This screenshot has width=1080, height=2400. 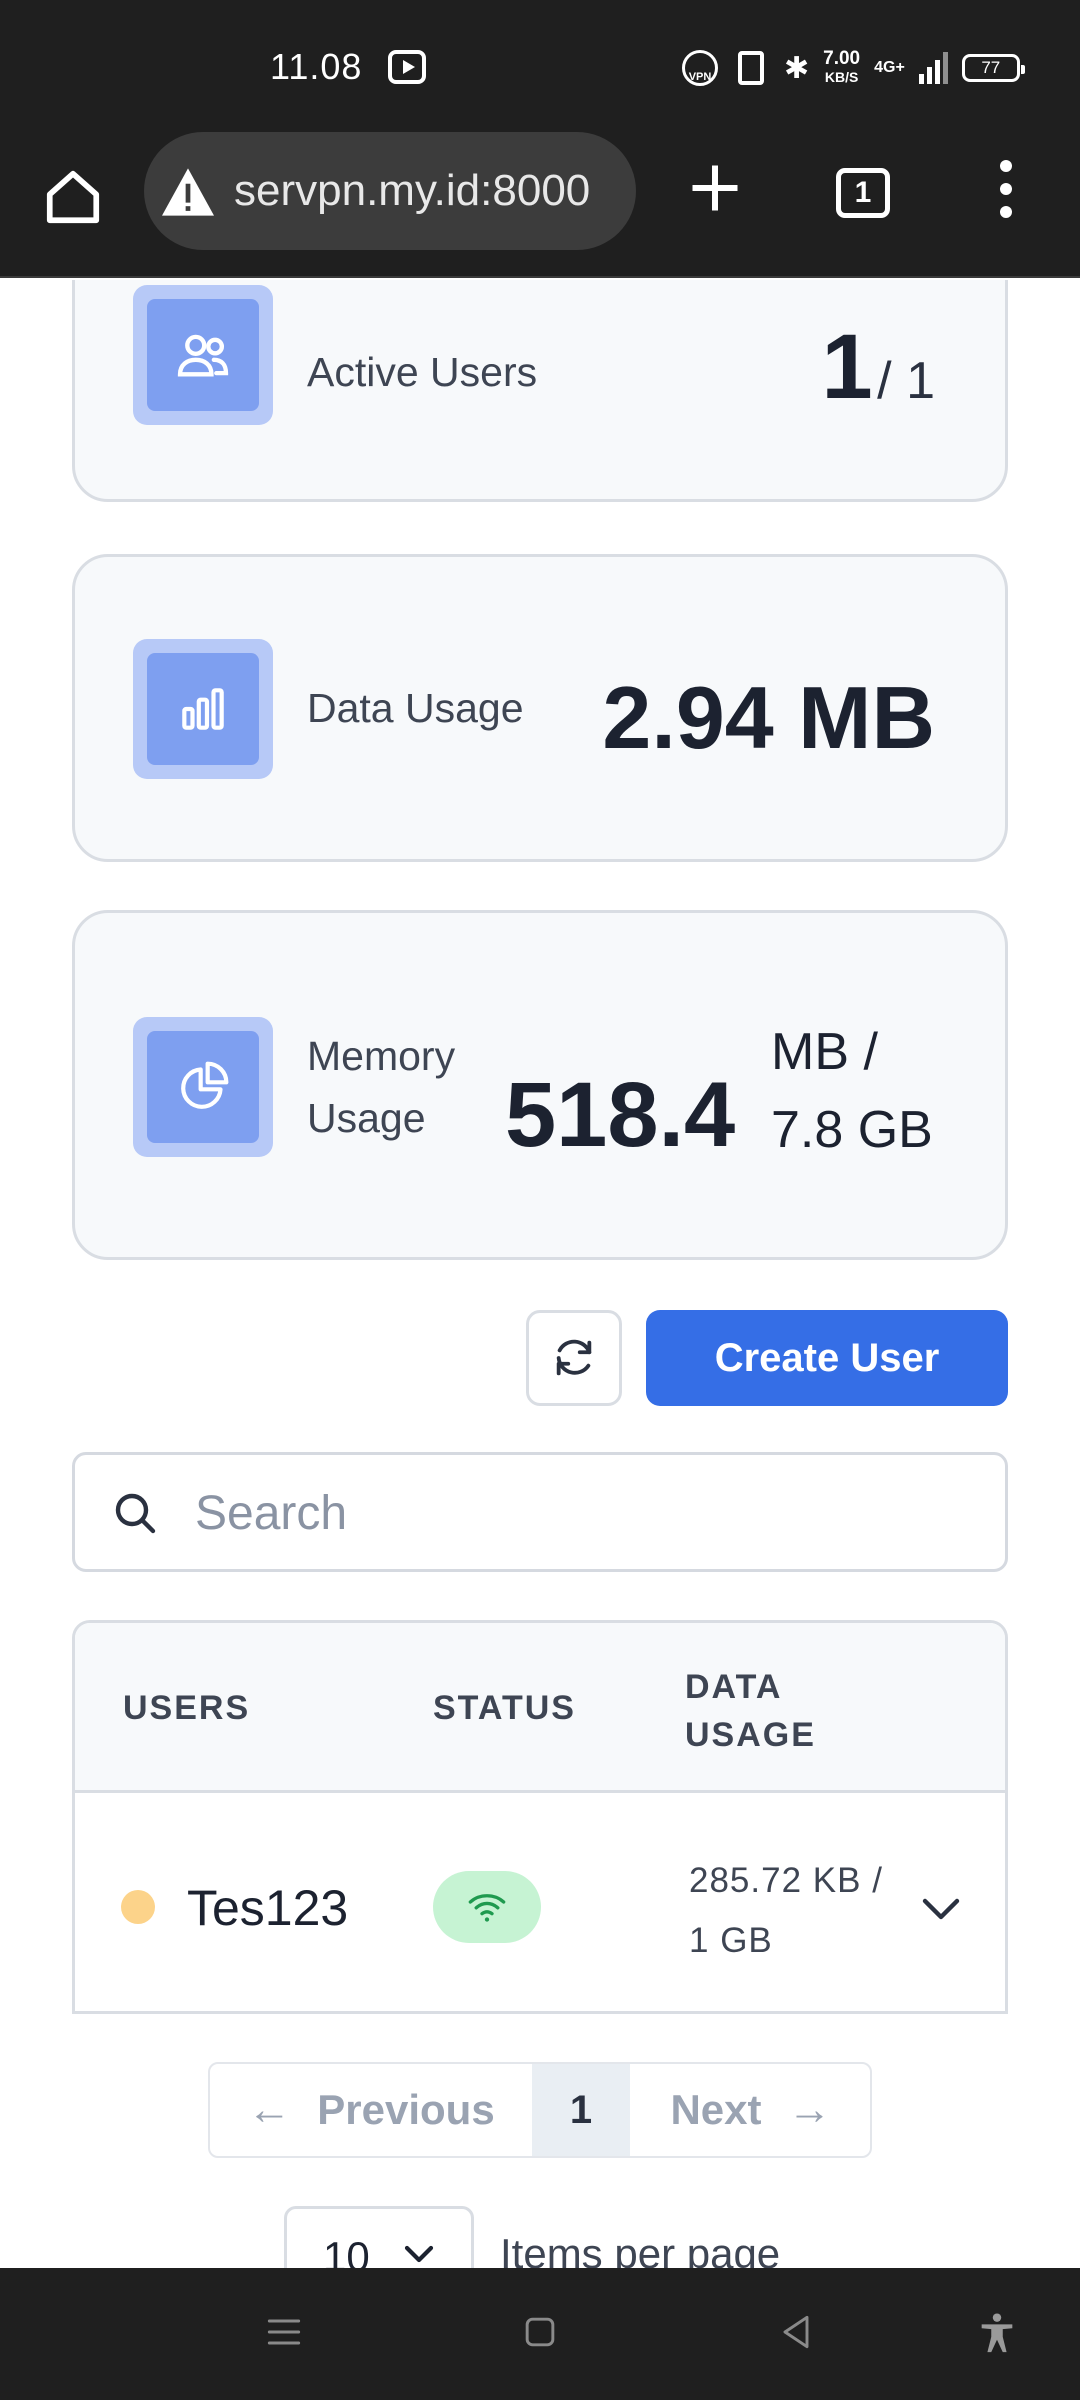 What do you see at coordinates (415, 708) in the screenshot?
I see `data-usage-label: Data Usage` at bounding box center [415, 708].